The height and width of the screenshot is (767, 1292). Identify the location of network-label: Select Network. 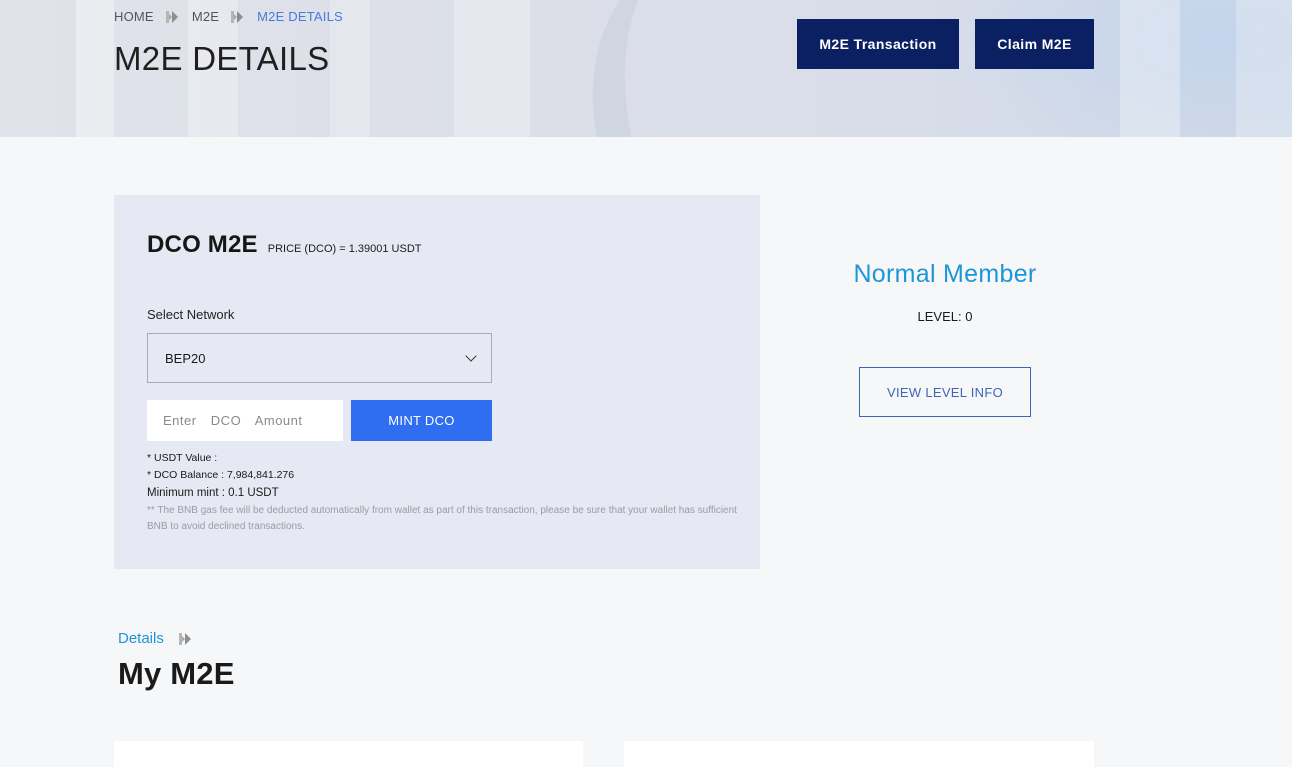
(191, 314).